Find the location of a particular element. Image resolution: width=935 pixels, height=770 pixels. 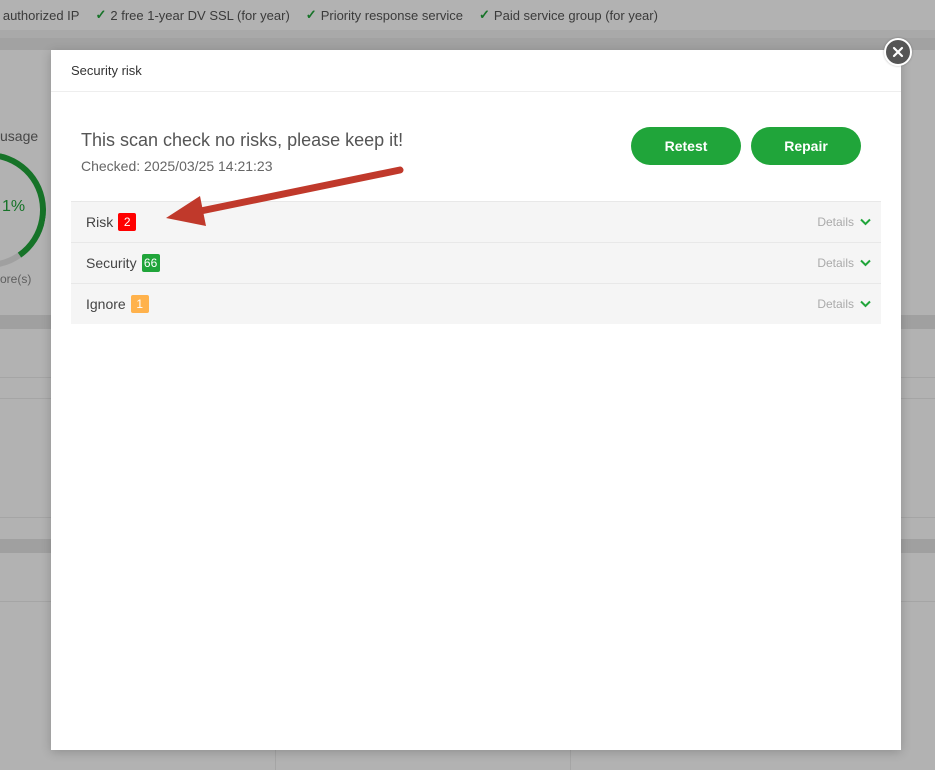

dialog-title: Security risk is located at coordinates (106, 70).